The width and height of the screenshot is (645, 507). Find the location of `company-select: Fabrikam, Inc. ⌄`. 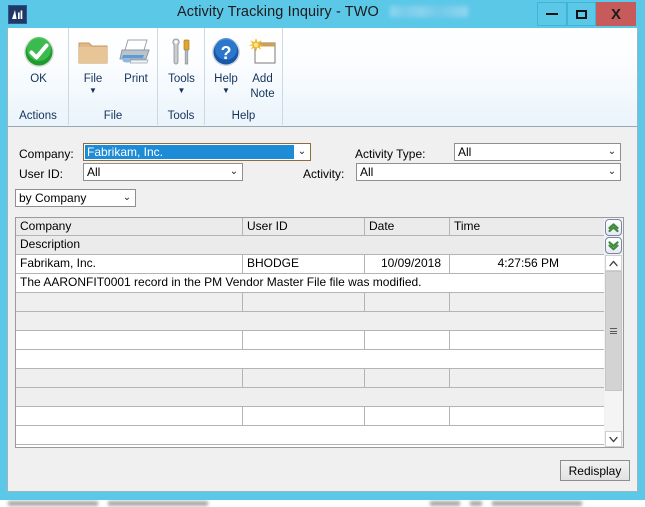

company-select: Fabrikam, Inc. ⌄ is located at coordinates (197, 152).